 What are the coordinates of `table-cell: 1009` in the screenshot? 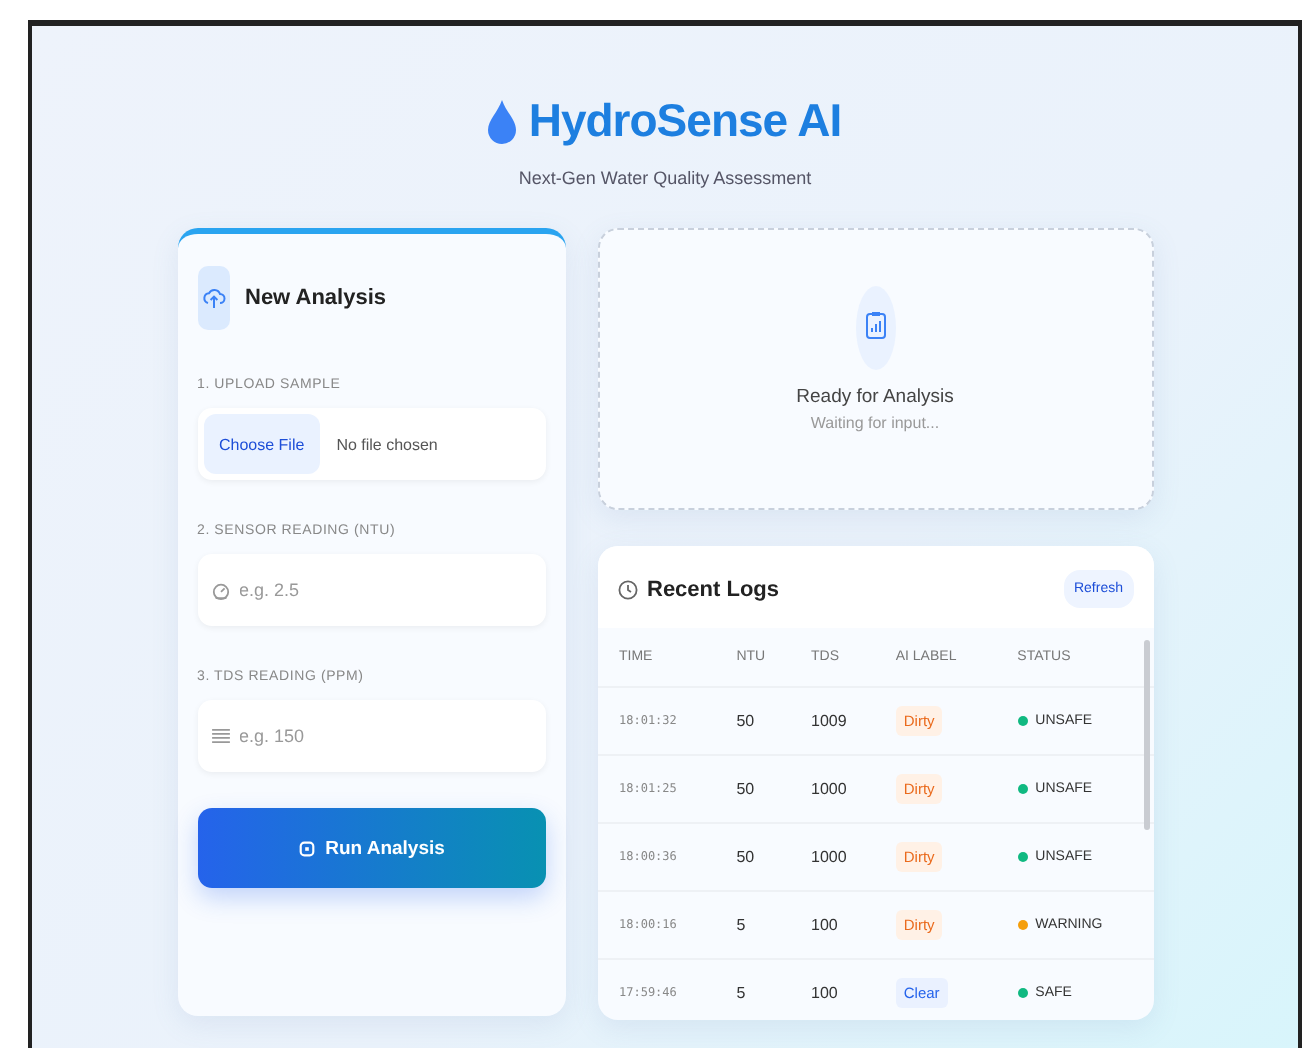 It's located at (831, 721).